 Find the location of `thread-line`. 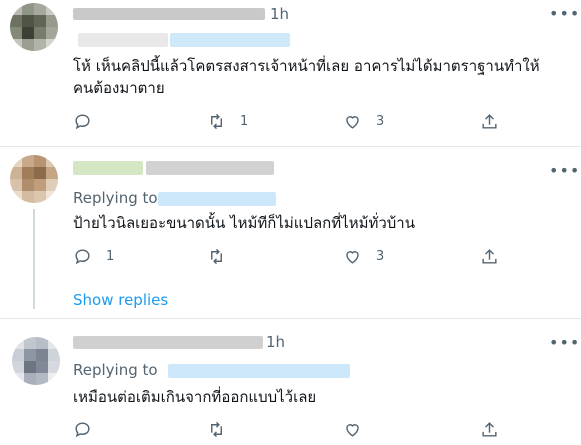

thread-line is located at coordinates (34, 259).